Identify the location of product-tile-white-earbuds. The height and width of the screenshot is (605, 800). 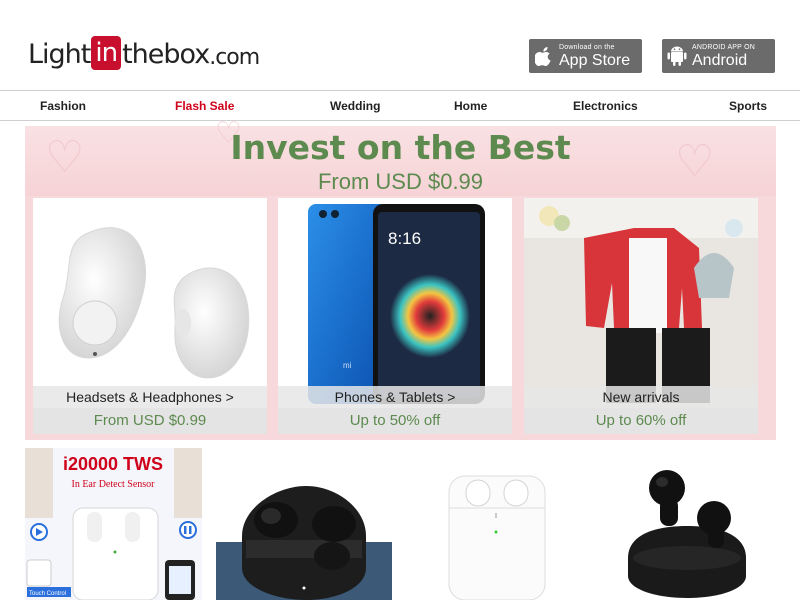
(497, 524).